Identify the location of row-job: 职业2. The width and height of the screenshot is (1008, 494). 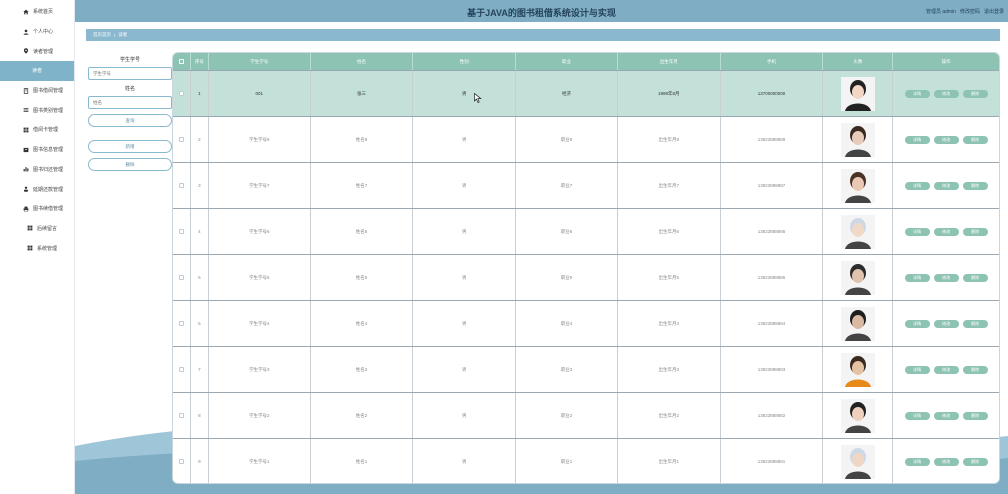
(567, 415).